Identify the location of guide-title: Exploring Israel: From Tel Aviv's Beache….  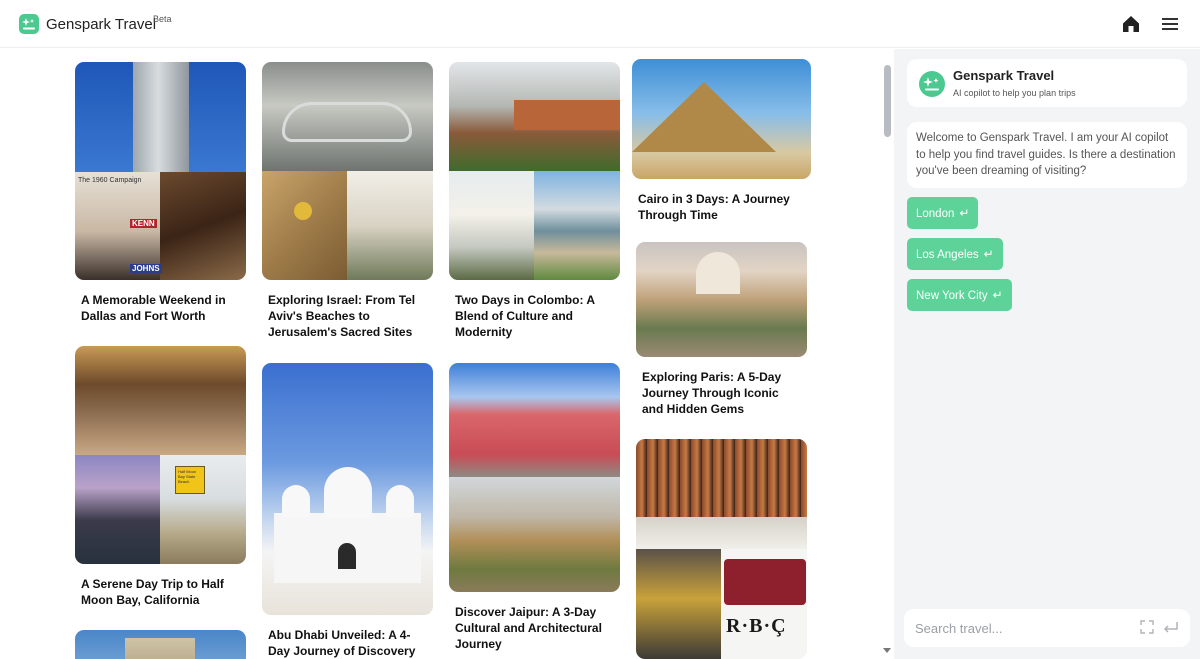
(342, 316).